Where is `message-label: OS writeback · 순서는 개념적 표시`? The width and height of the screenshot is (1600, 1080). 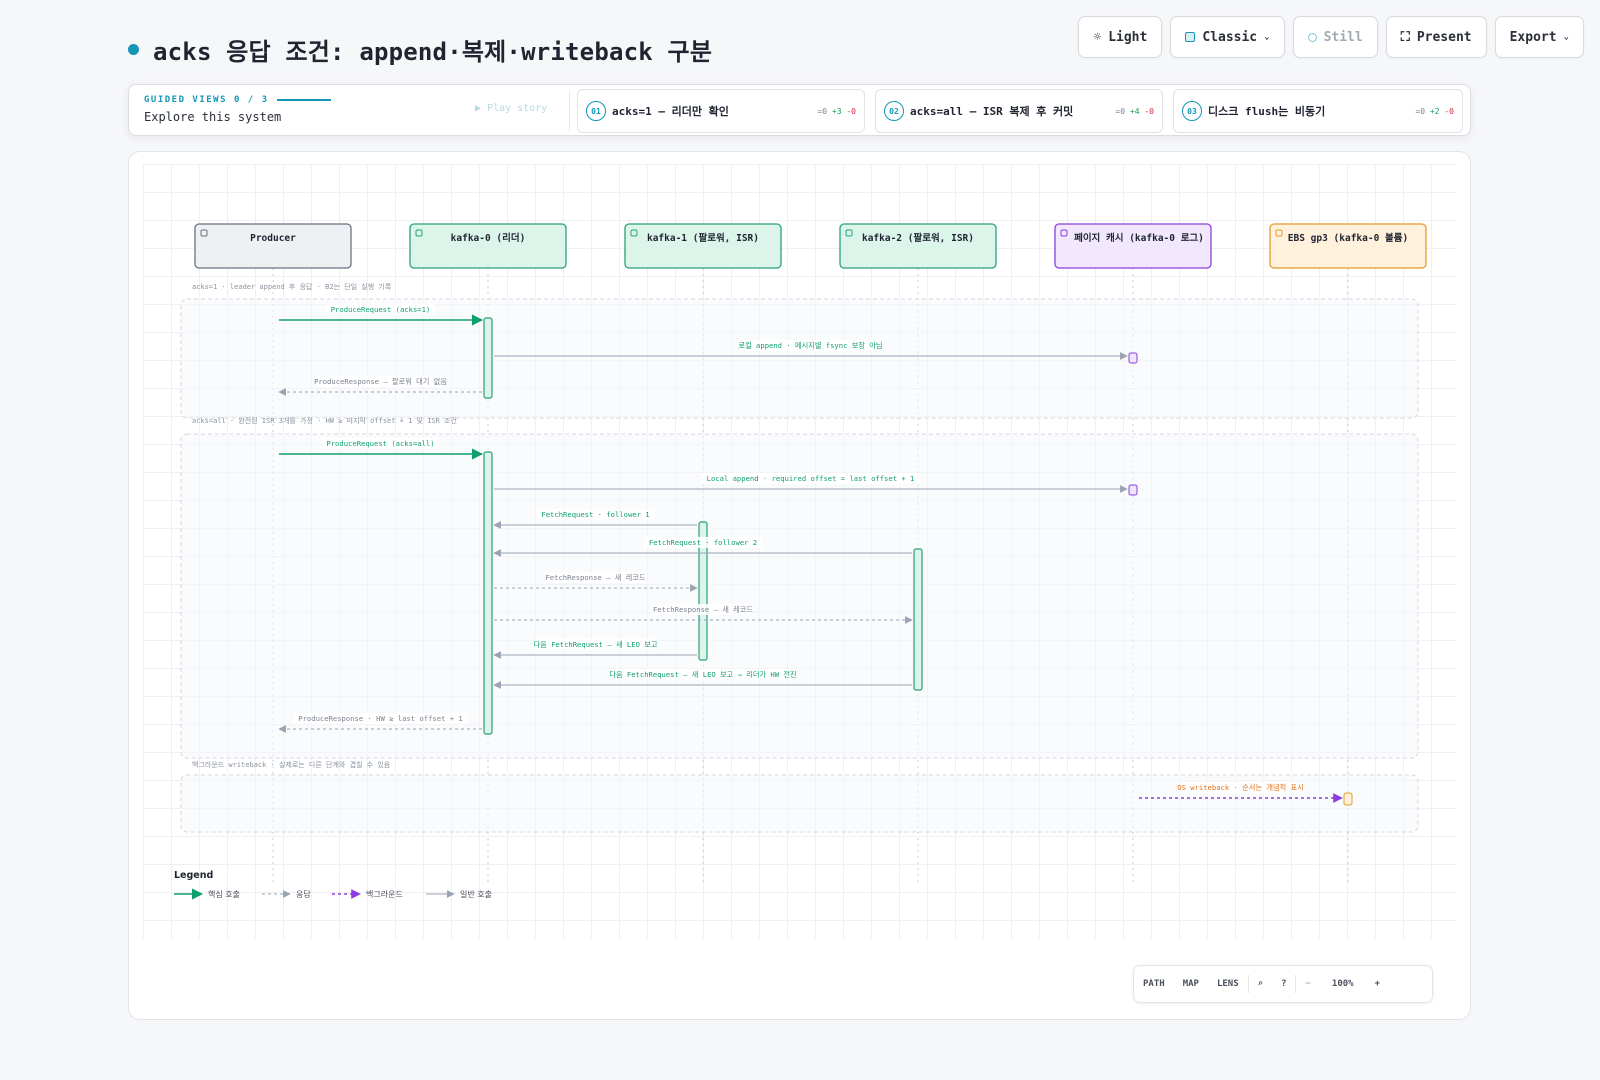 message-label: OS writeback · 순서는 개념적 표시 is located at coordinates (1240, 787).